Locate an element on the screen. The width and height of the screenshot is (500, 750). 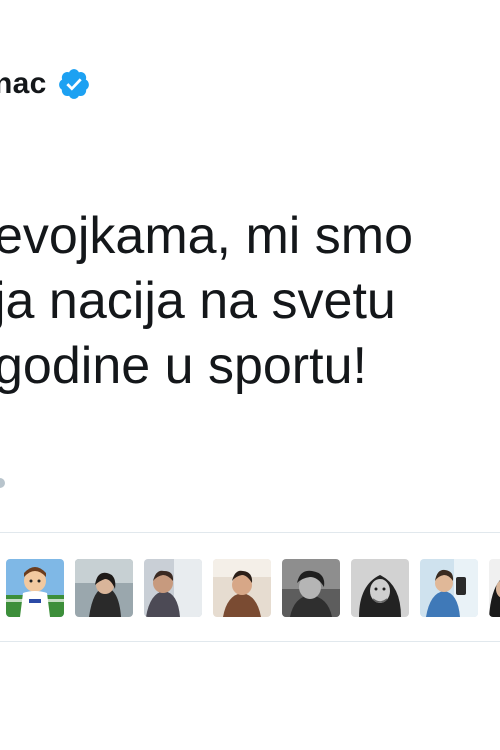
tweet-text-line: ja nacija na svetu is located at coordinates (198, 301).